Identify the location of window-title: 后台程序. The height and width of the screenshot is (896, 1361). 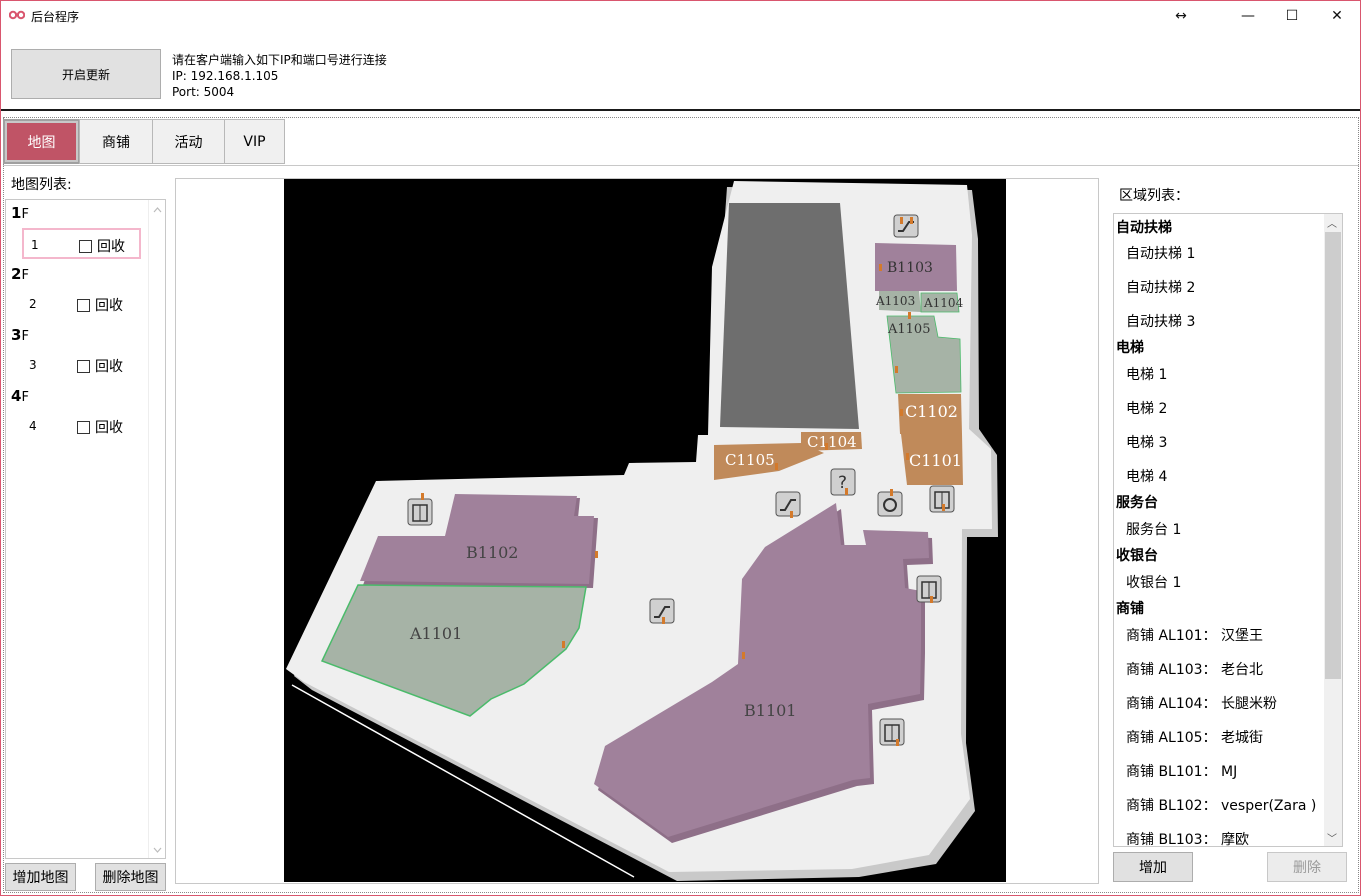
(55, 17).